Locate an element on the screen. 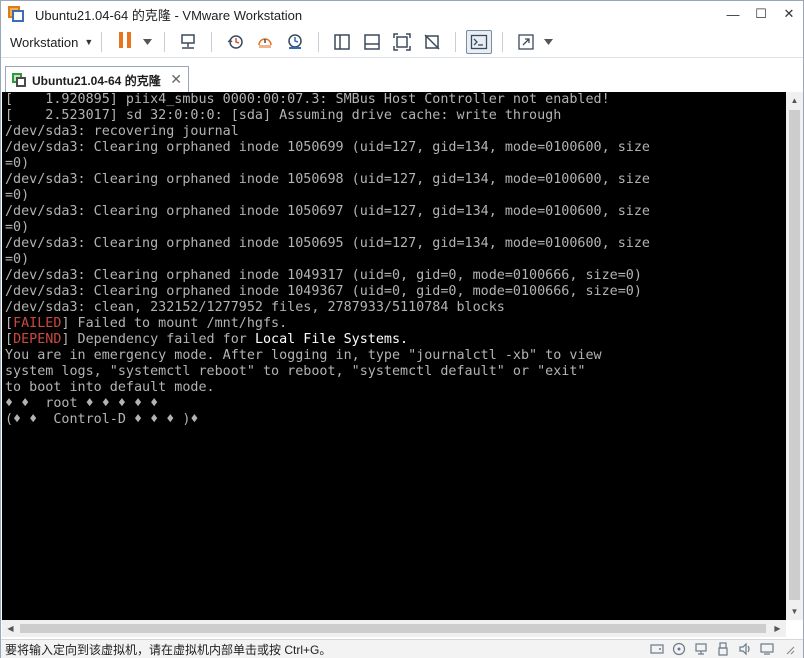 Image resolution: width=804 pixels, height=658 pixels. snapshot-clock-icon is located at coordinates (235, 42).